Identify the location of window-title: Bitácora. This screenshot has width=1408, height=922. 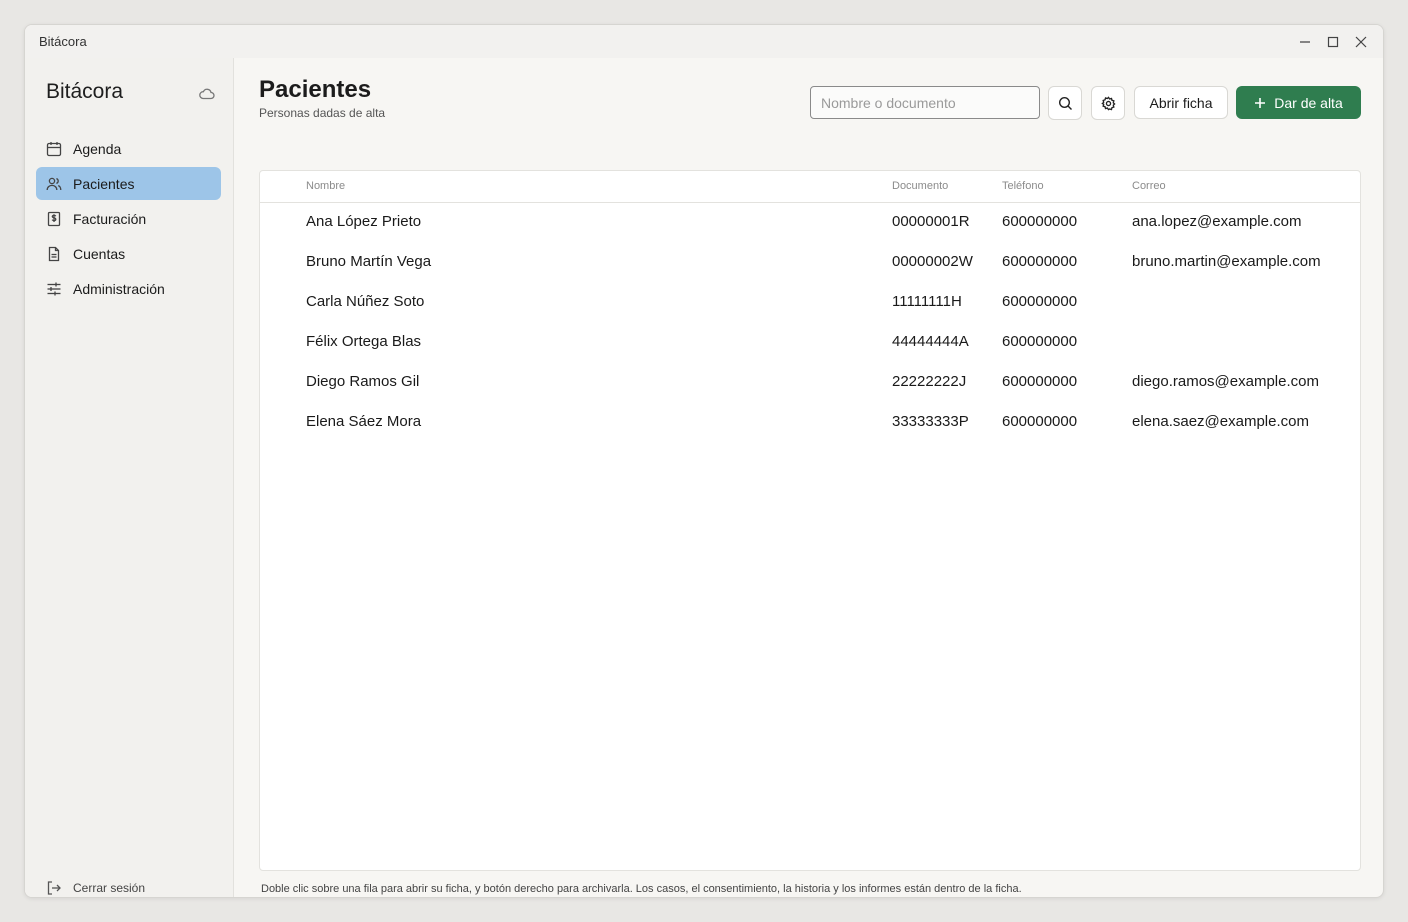
(63, 41).